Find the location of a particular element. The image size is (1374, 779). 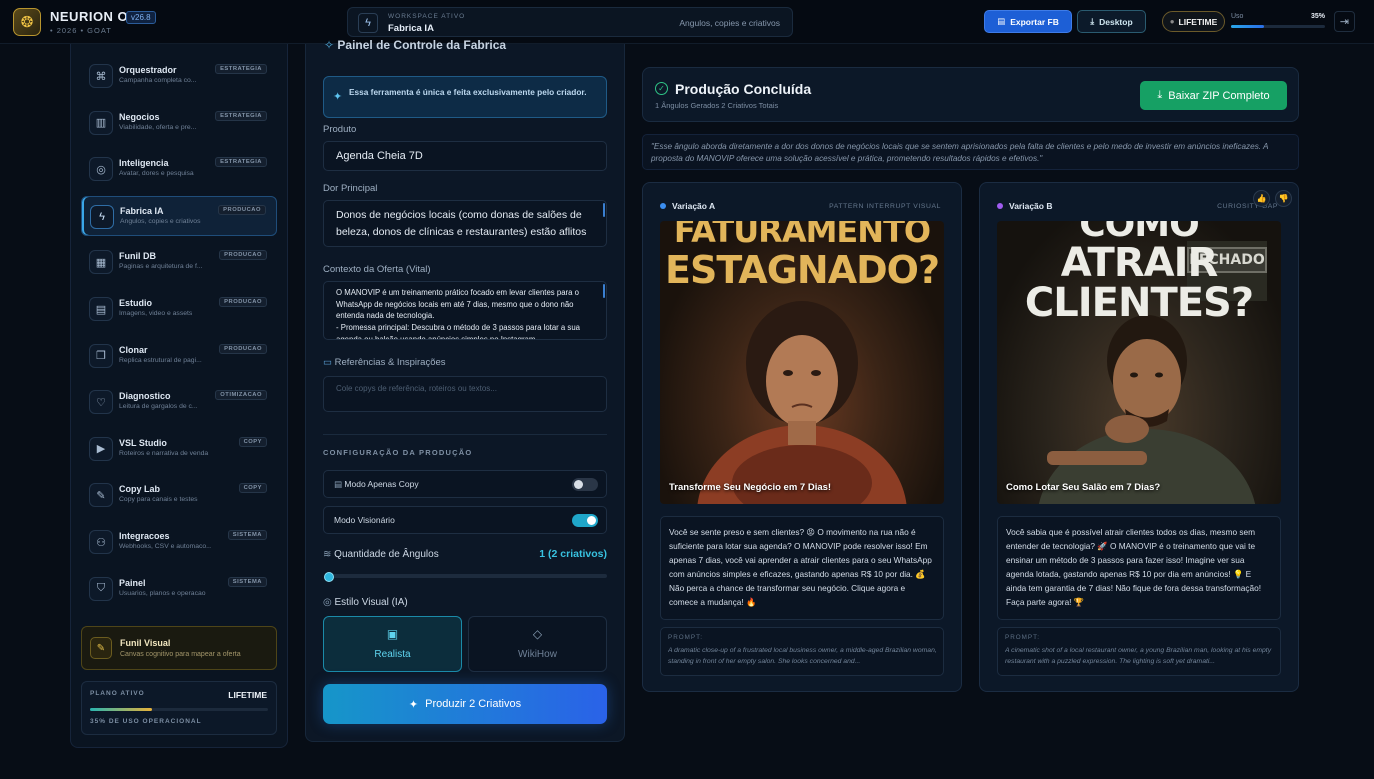

palette-icon: ◎ is located at coordinates (329, 602).